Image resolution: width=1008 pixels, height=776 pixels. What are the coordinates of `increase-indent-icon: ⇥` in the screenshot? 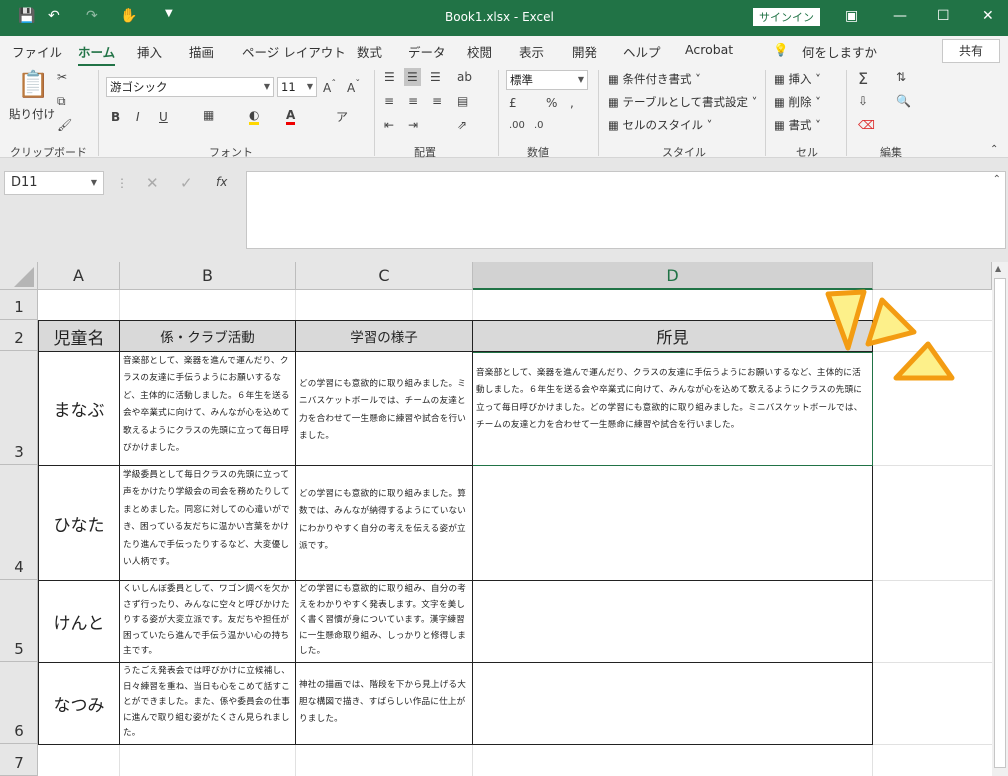 It's located at (413, 125).